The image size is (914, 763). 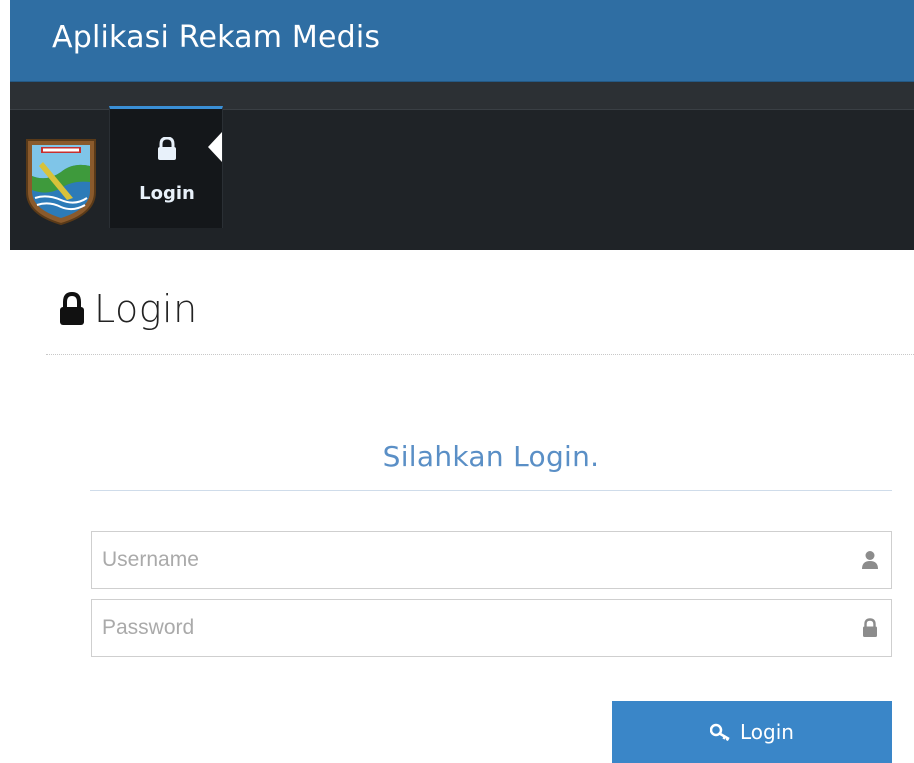 What do you see at coordinates (480, 354) in the screenshot?
I see `page-title-divider` at bounding box center [480, 354].